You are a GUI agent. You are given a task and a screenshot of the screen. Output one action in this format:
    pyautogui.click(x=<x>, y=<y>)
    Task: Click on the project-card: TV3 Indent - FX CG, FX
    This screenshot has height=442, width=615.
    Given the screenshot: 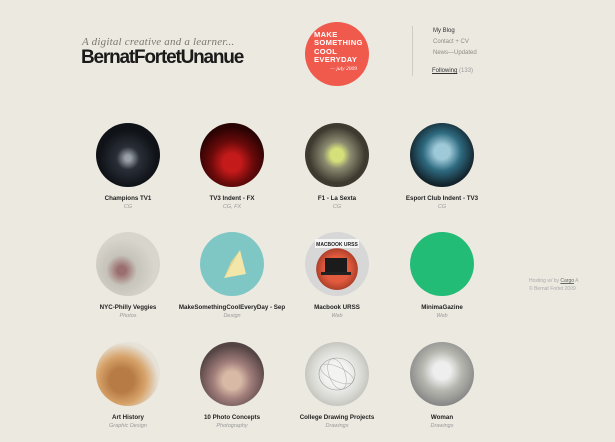 What is the action you would take?
    pyautogui.click(x=232, y=166)
    